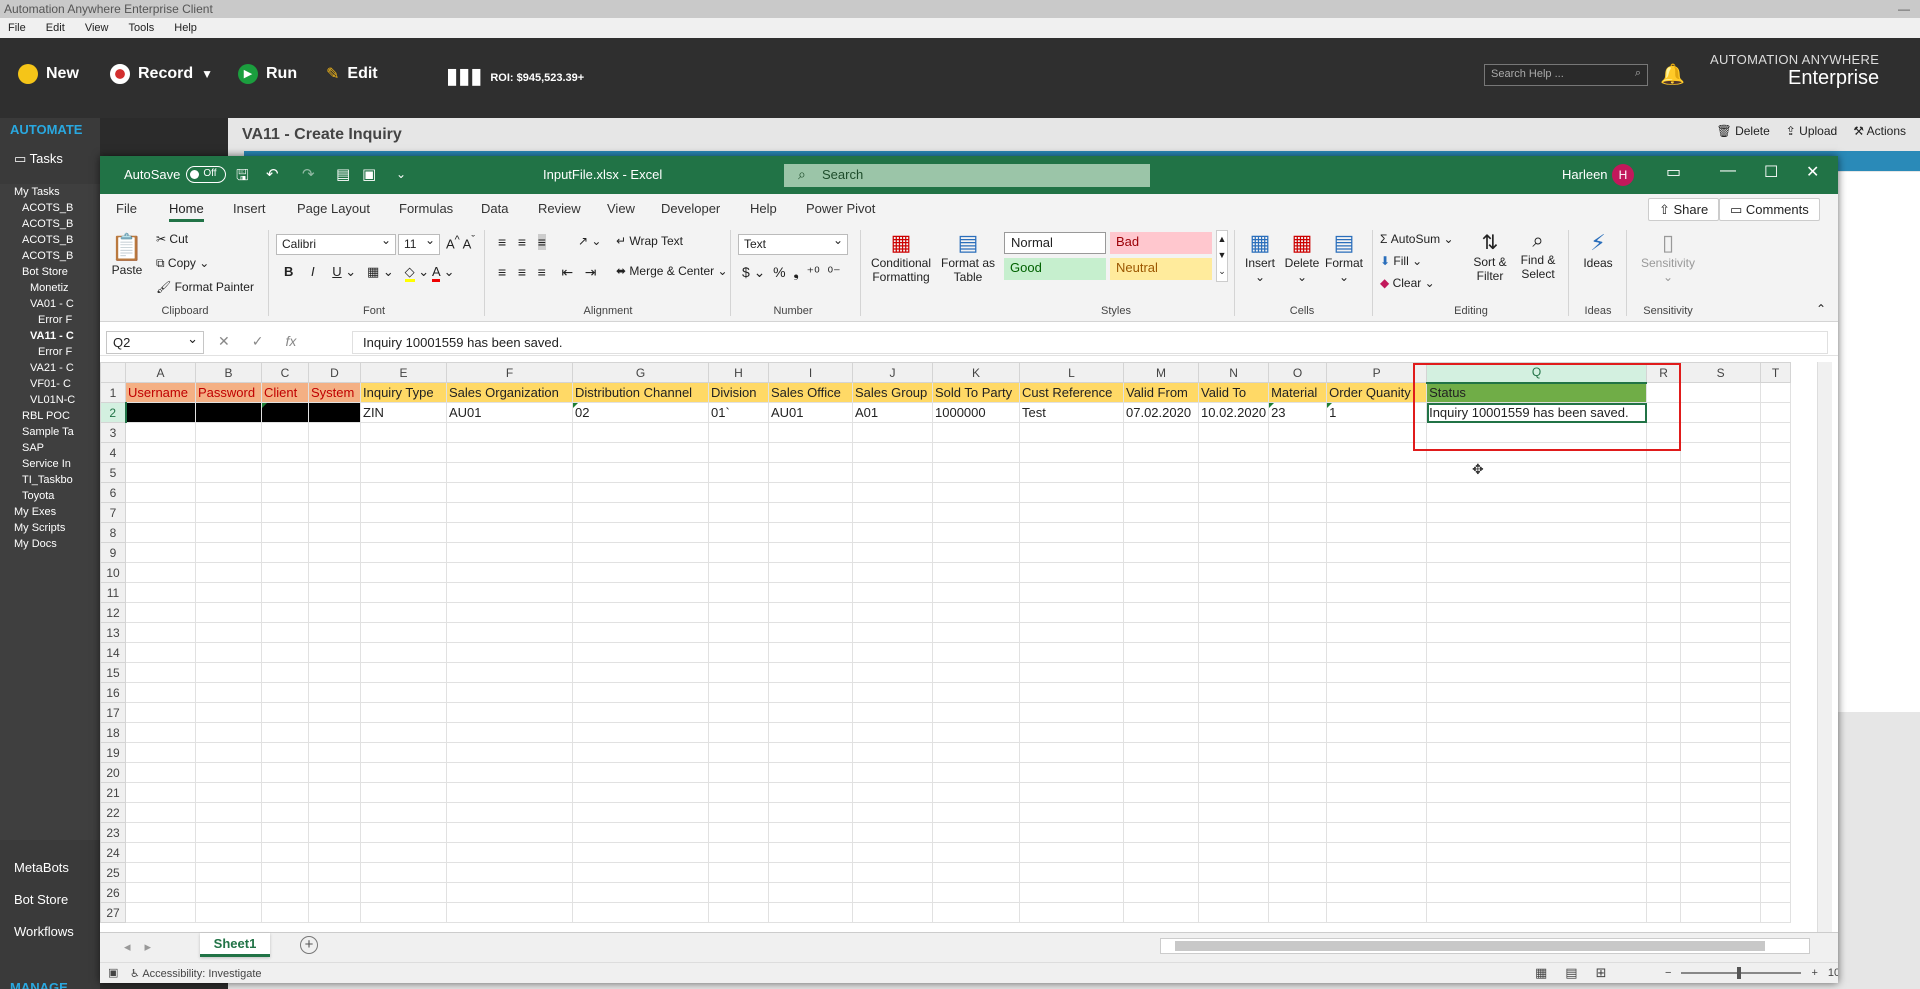 The height and width of the screenshot is (989, 1920). What do you see at coordinates (380, 271) in the screenshot?
I see `borders-icon: ▦ ⌄` at bounding box center [380, 271].